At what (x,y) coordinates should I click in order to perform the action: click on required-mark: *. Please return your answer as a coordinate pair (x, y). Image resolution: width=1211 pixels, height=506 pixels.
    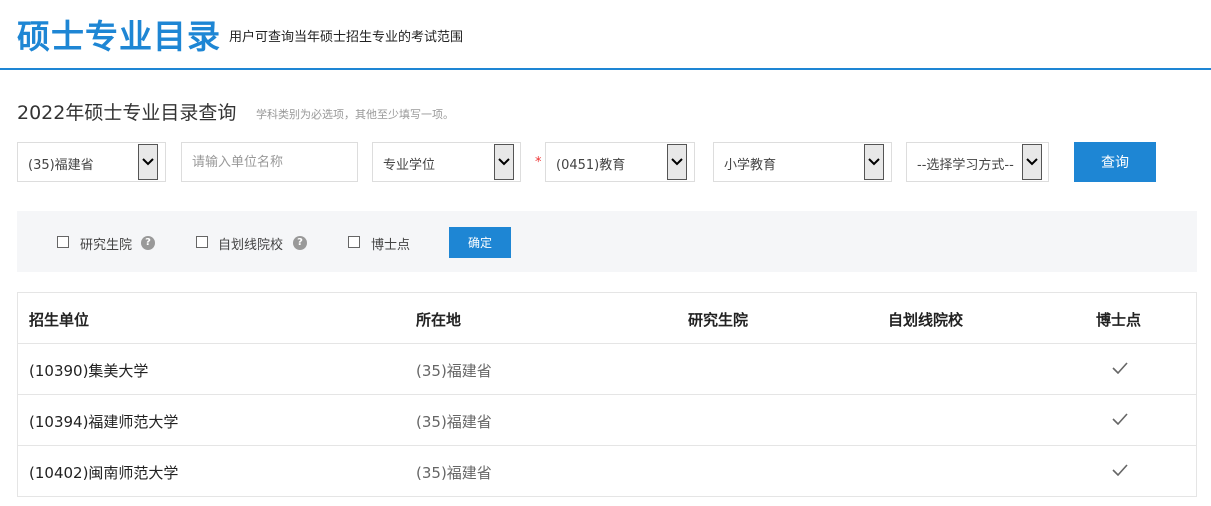
    Looking at the image, I should click on (538, 162).